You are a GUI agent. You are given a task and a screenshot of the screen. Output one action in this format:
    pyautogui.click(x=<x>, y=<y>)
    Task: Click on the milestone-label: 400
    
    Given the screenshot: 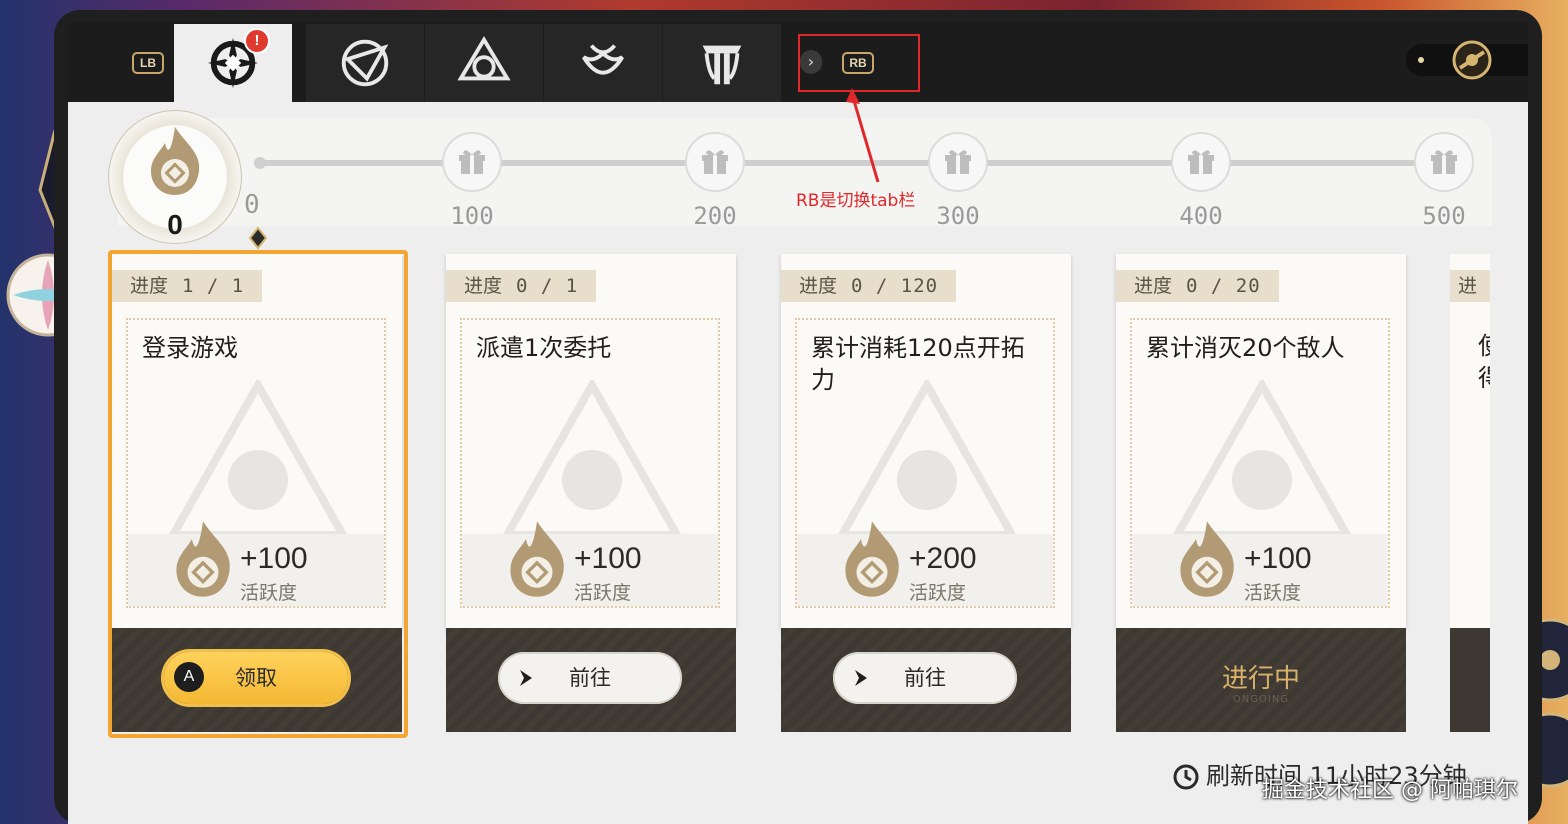 What is the action you would take?
    pyautogui.click(x=1201, y=216)
    